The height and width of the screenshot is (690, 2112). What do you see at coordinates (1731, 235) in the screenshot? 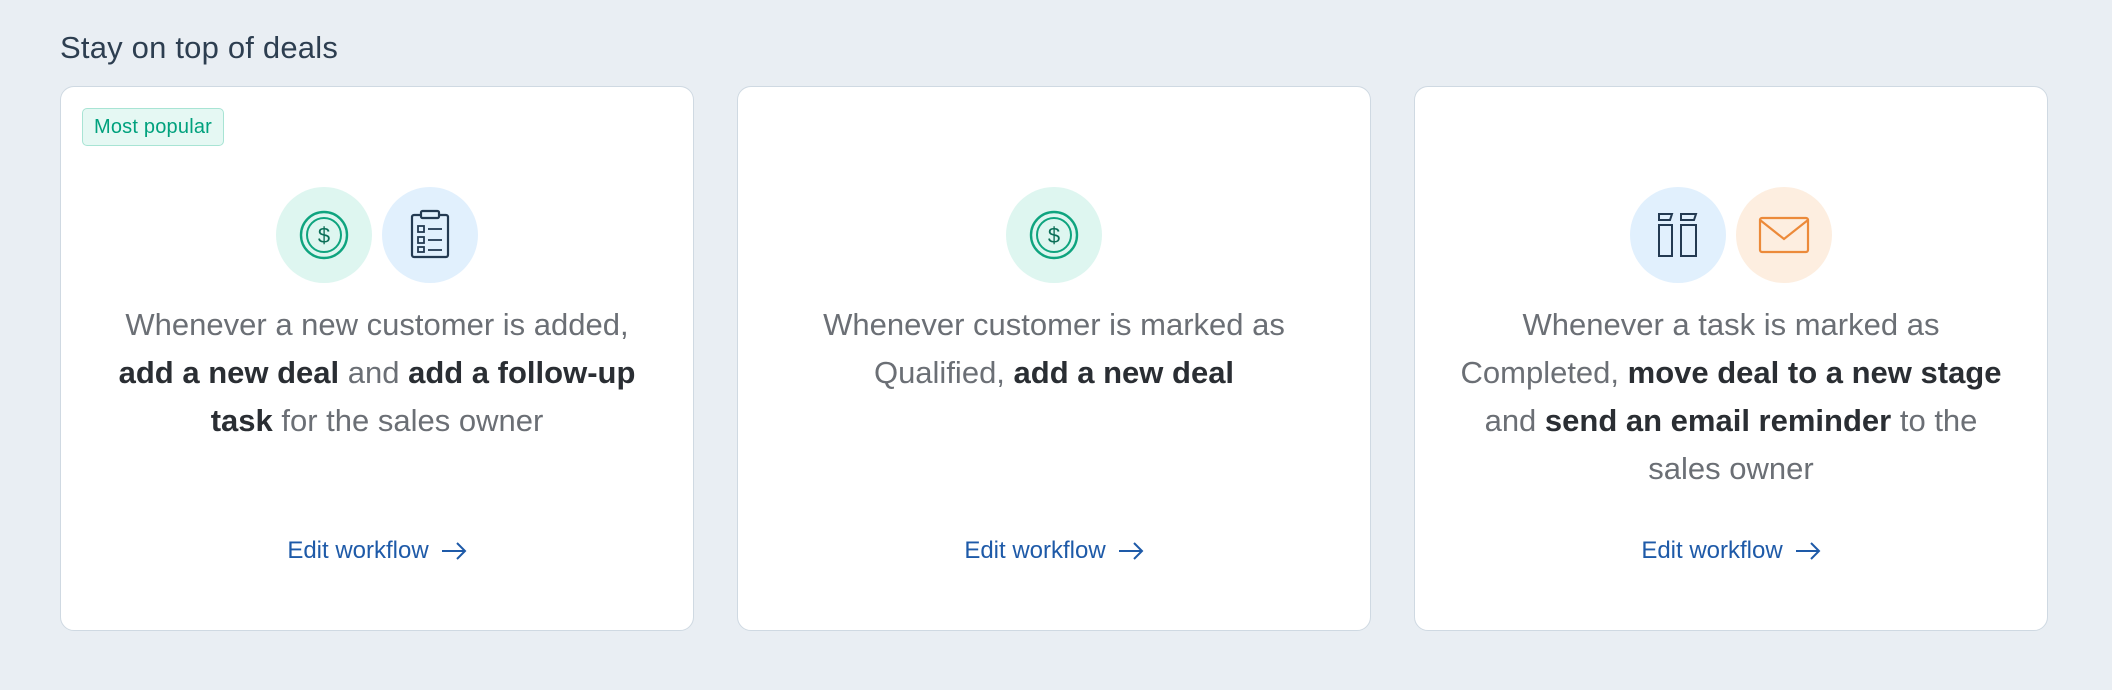
I see `card-icons` at bounding box center [1731, 235].